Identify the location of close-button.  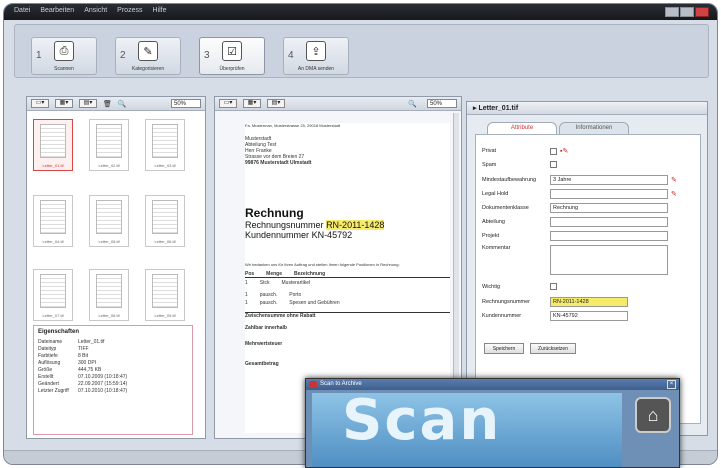
(702, 12).